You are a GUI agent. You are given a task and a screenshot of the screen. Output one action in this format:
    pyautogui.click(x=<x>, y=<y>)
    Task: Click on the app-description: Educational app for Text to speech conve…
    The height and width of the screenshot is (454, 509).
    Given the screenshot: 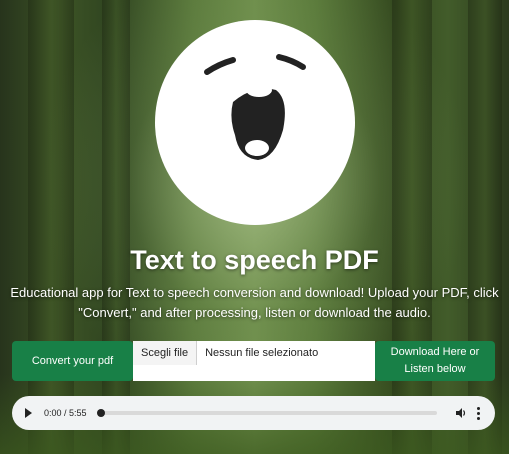 What is the action you would take?
    pyautogui.click(x=254, y=302)
    